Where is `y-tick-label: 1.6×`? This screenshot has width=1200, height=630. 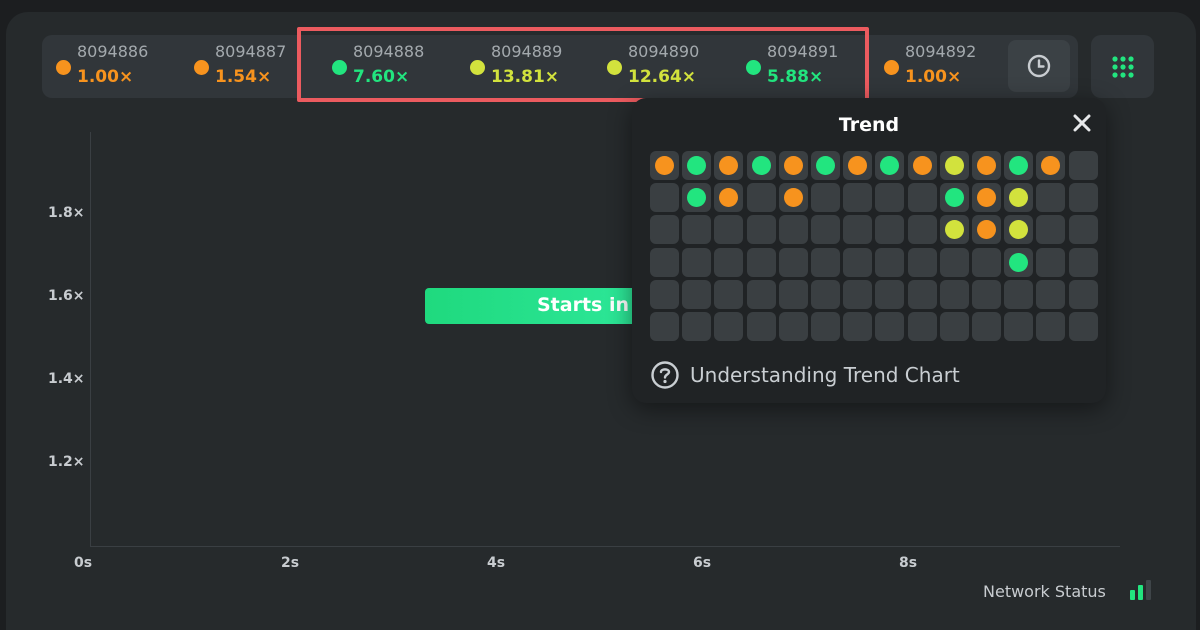
y-tick-label: 1.6× is located at coordinates (66, 296).